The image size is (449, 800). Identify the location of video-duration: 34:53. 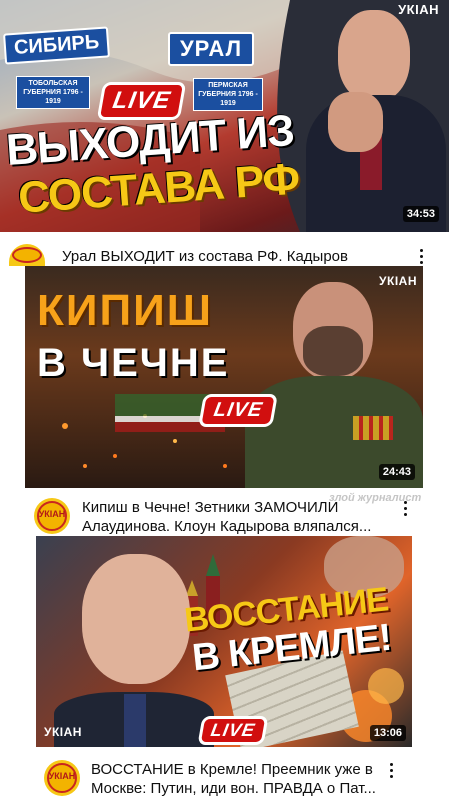
(420, 214).